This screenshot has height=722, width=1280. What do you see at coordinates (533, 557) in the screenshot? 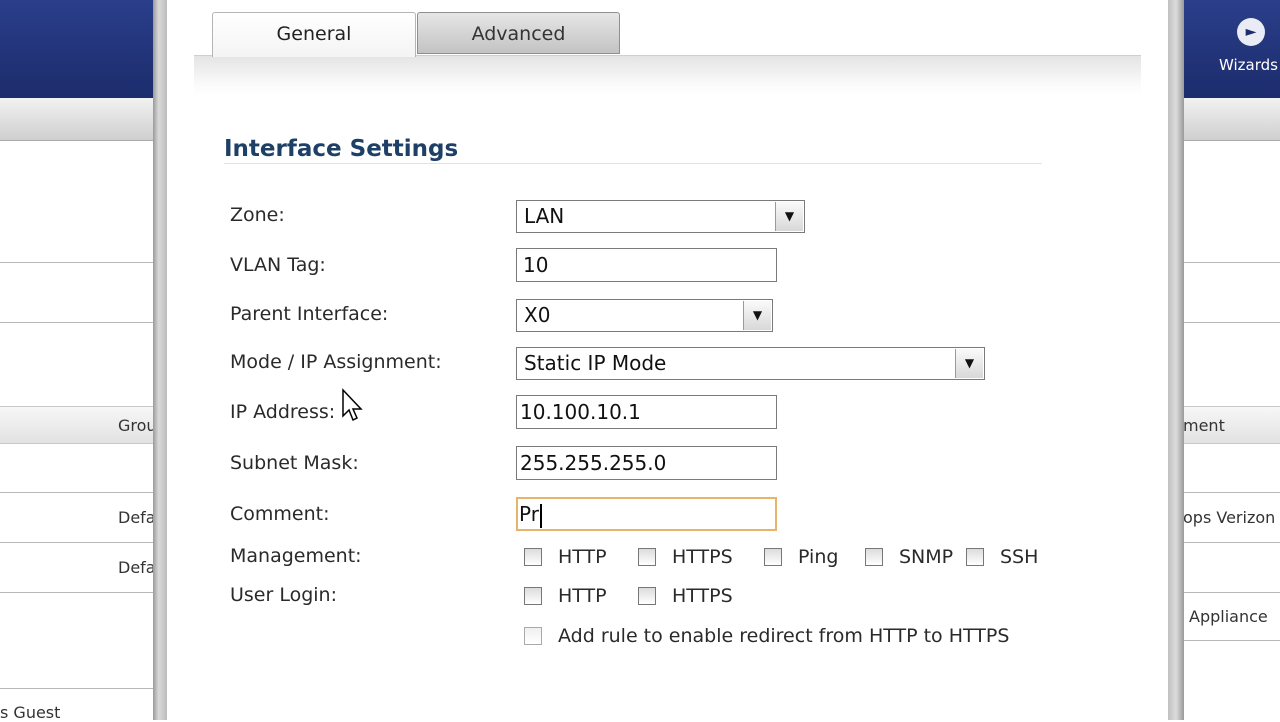
I see `management-http-checkbox` at bounding box center [533, 557].